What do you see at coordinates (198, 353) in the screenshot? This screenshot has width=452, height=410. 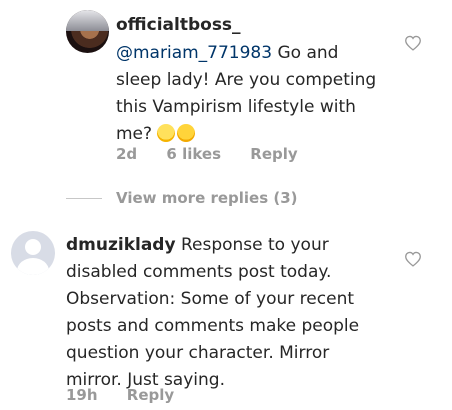 I see `comment2-line5: question your character. Mirror` at bounding box center [198, 353].